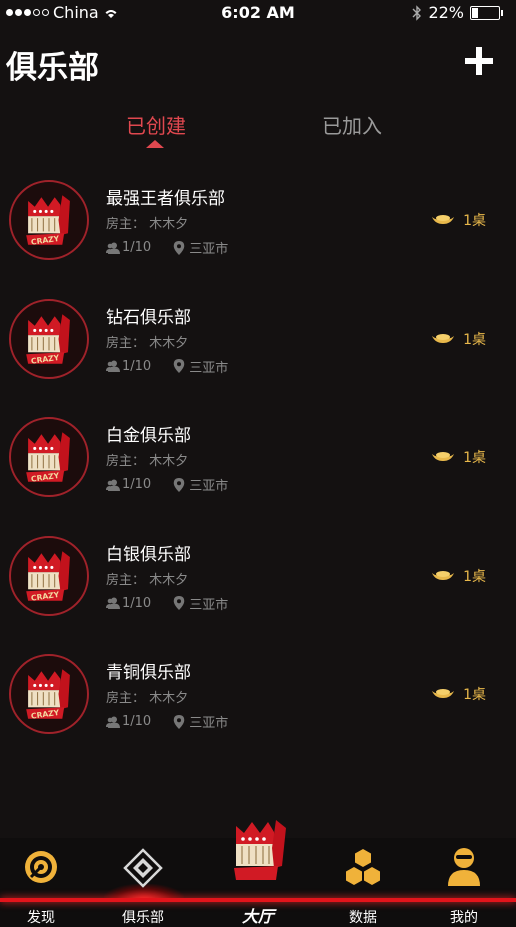 The width and height of the screenshot is (516, 927). What do you see at coordinates (258, 130) in the screenshot?
I see `tab-bar: 已创建 已加入` at bounding box center [258, 130].